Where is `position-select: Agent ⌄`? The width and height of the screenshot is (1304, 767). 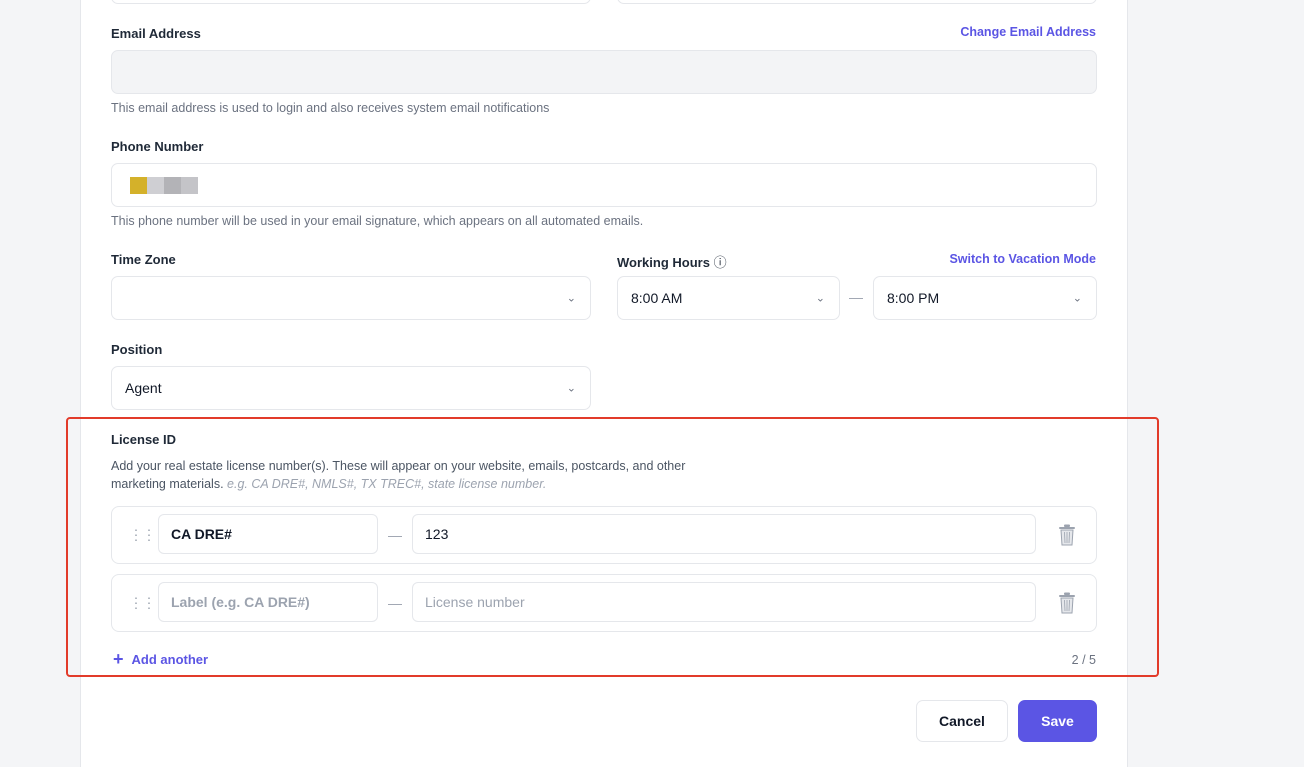 position-select: Agent ⌄ is located at coordinates (351, 388).